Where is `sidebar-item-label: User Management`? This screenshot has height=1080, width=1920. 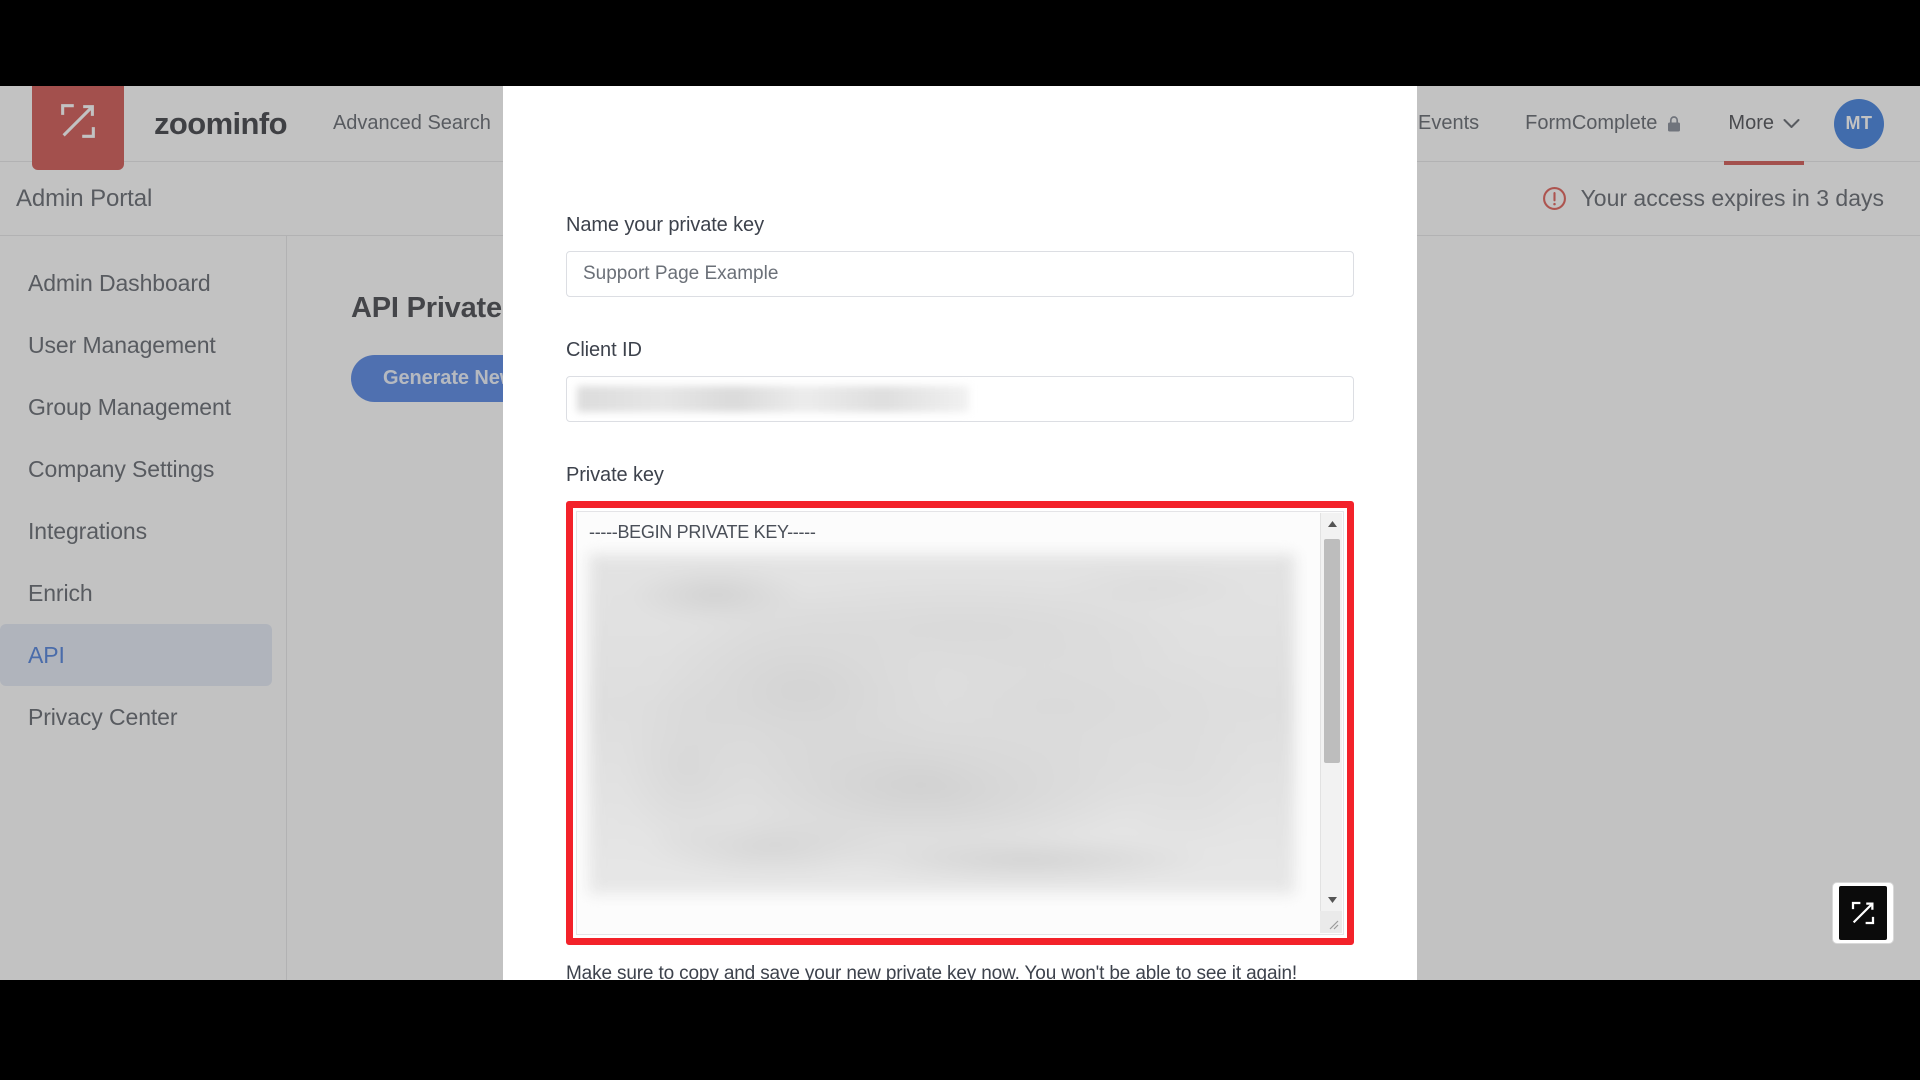
sidebar-item-label: User Management is located at coordinates (122, 344).